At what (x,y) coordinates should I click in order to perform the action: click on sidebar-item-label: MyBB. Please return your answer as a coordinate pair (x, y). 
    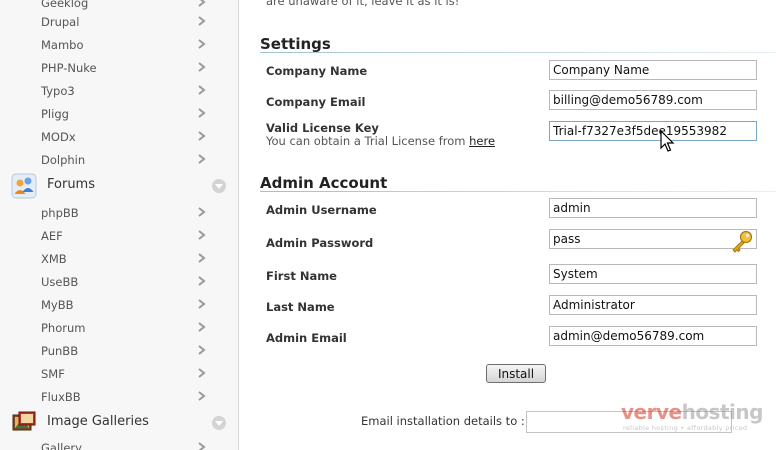
    Looking at the image, I should click on (57, 305).